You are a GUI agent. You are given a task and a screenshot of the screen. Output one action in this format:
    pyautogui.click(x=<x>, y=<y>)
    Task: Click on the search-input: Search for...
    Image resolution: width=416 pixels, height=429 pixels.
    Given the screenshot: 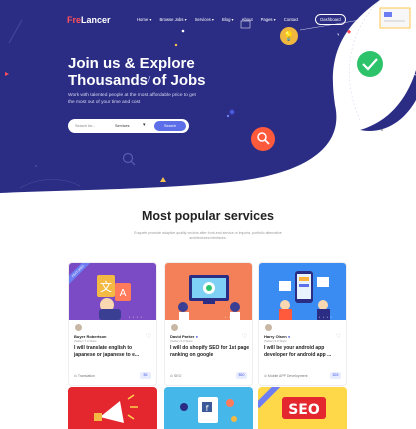 What is the action you would take?
    pyautogui.click(x=85, y=126)
    